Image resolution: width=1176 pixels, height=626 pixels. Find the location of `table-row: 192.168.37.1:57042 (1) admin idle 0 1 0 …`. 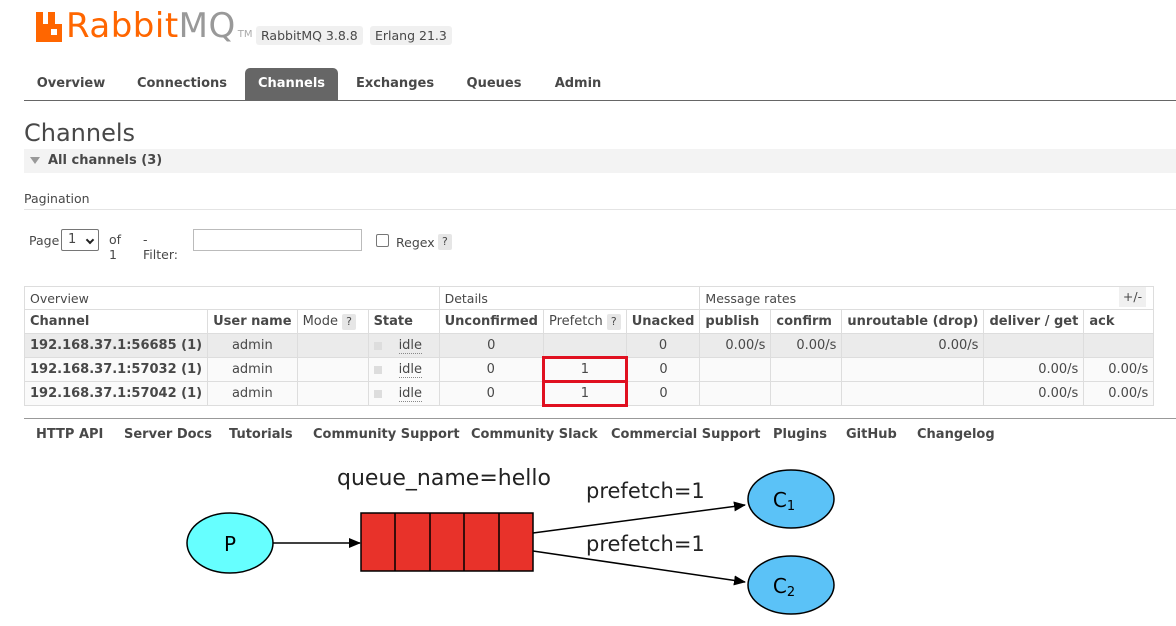

table-row: 192.168.37.1:57042 (1) admin idle 0 1 0 … is located at coordinates (589, 393).